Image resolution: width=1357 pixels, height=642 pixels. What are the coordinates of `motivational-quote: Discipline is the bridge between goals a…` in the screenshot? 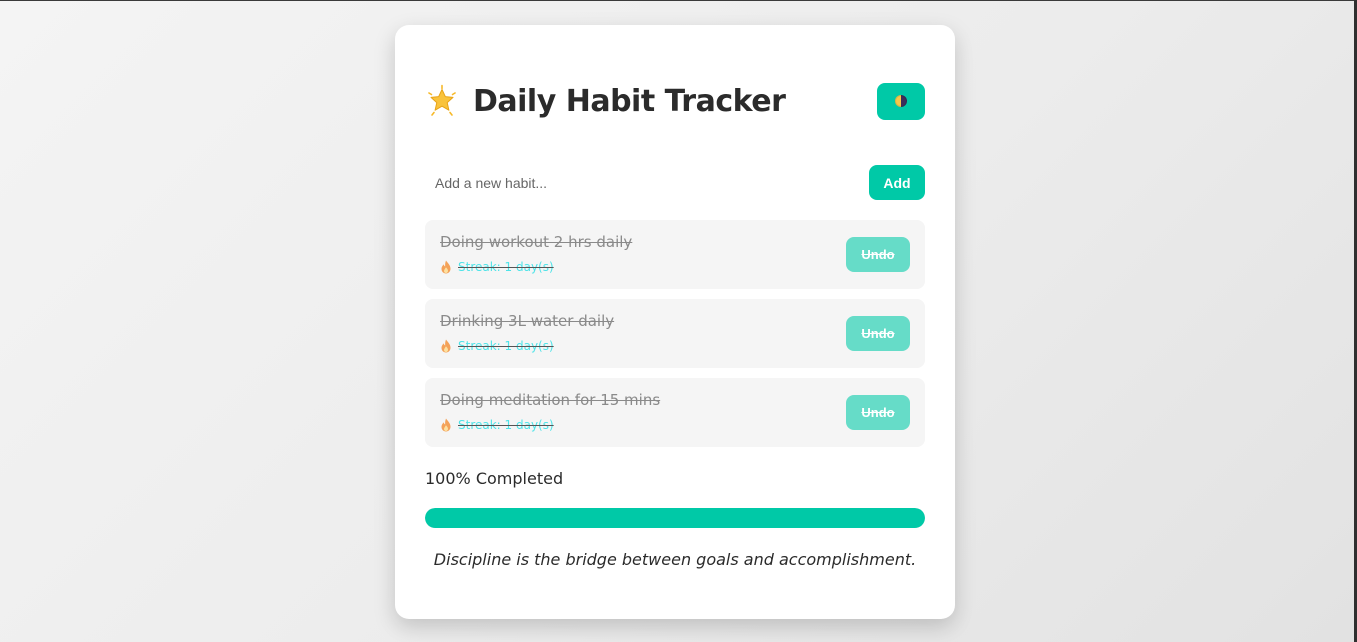 It's located at (675, 559).